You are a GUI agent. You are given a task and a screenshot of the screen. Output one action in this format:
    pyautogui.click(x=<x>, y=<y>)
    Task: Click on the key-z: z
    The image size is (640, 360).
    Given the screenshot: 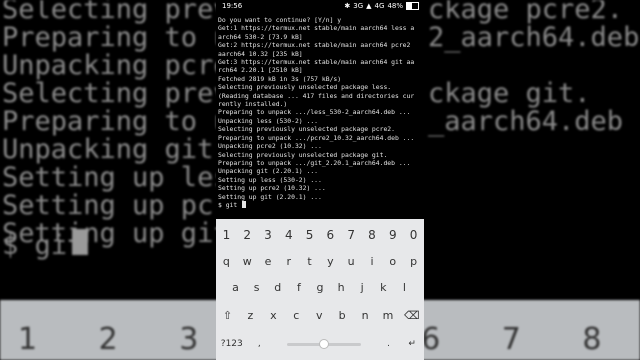 What is the action you would take?
    pyautogui.click(x=250, y=315)
    